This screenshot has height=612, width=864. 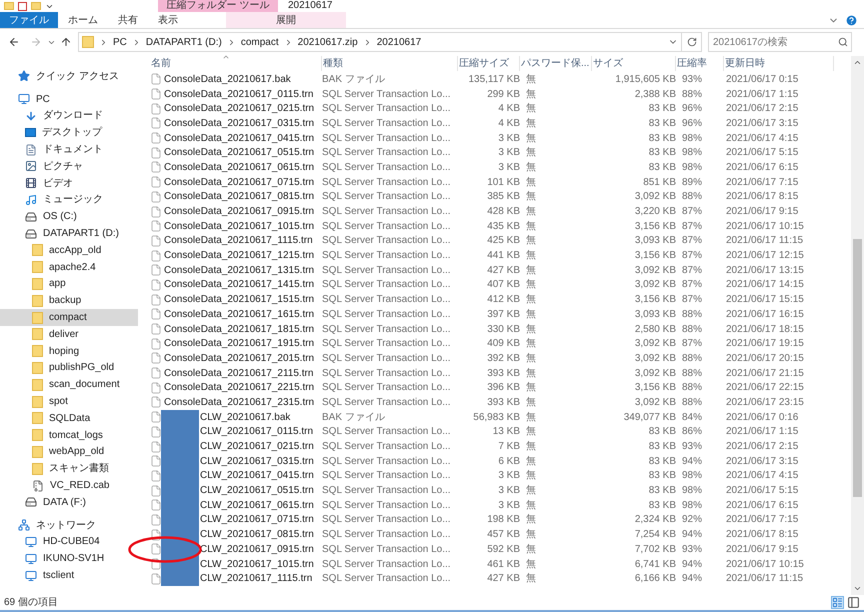 I want to click on table-cell-text: 397 KB, so click(x=503, y=315).